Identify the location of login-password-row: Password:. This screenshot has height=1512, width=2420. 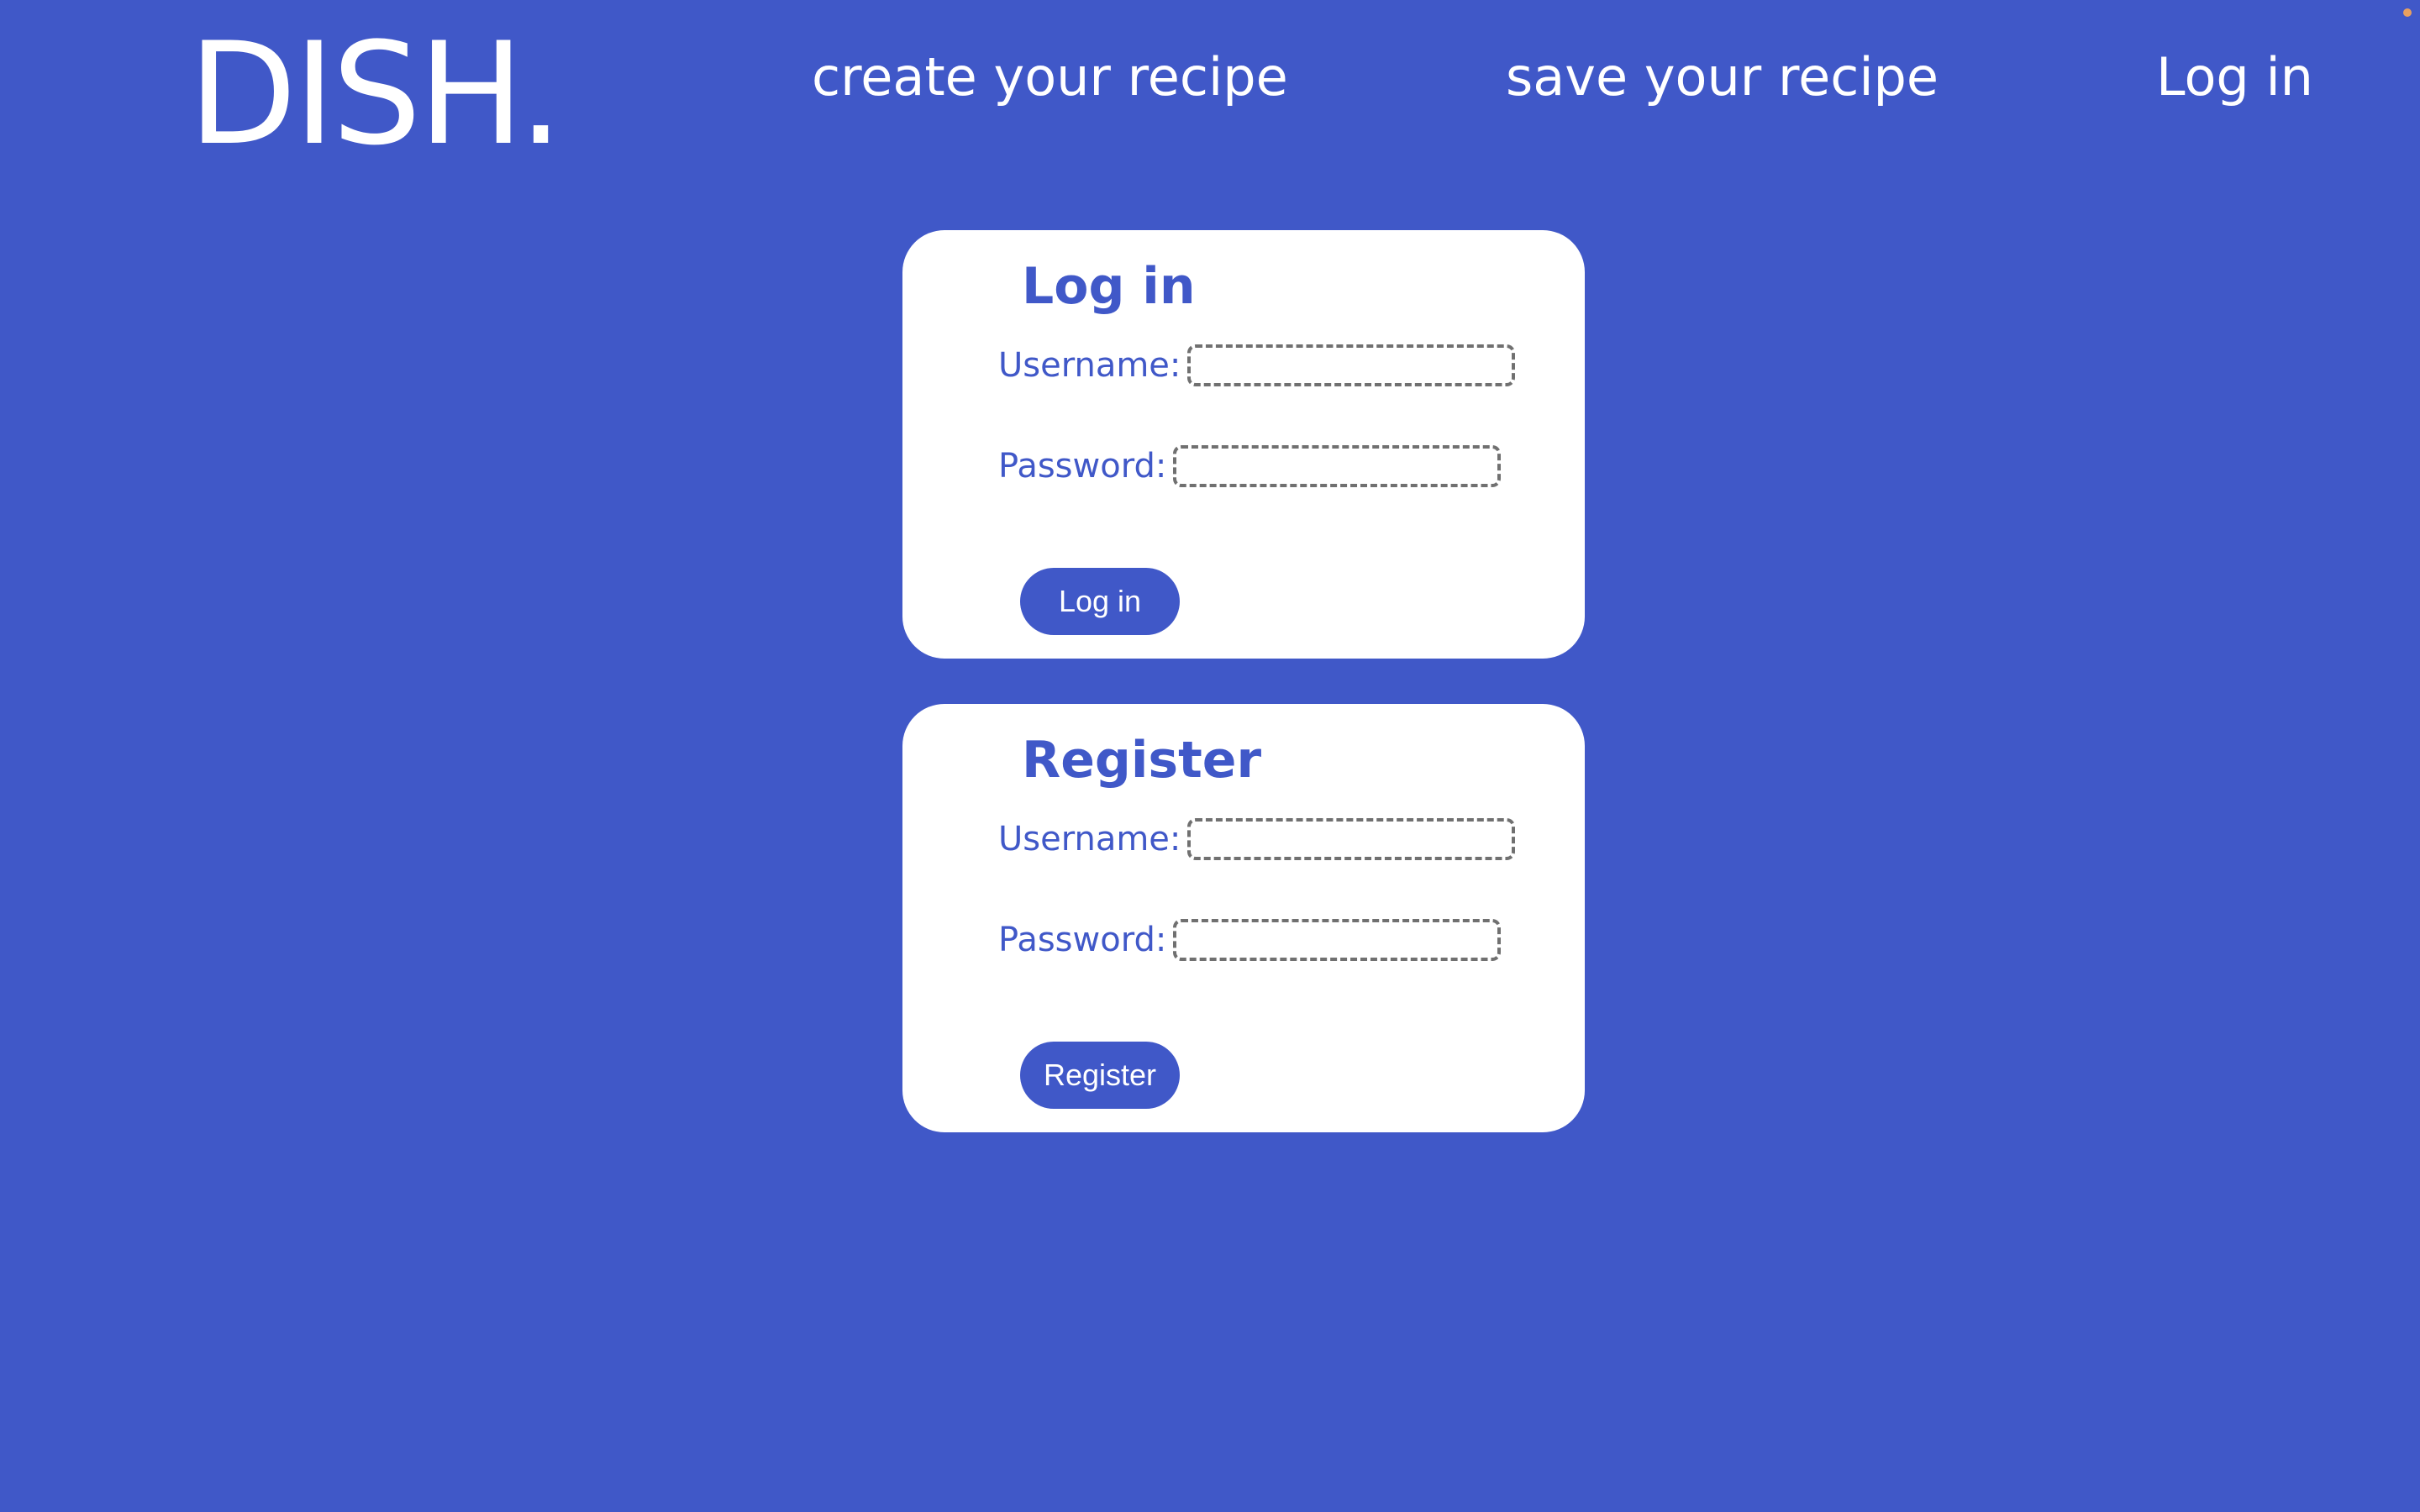
(1250, 466).